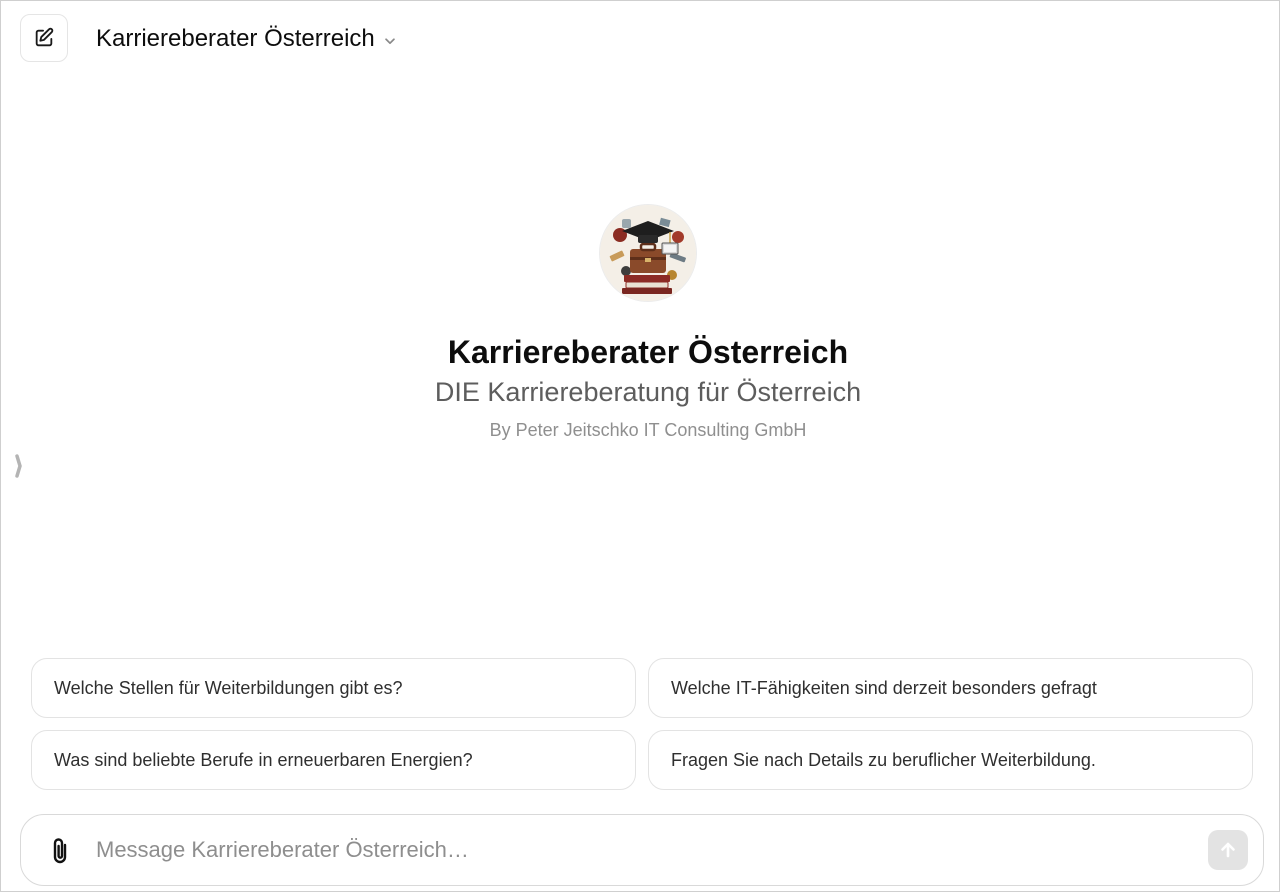  I want to click on chevron-down-icon, so click(390, 41).